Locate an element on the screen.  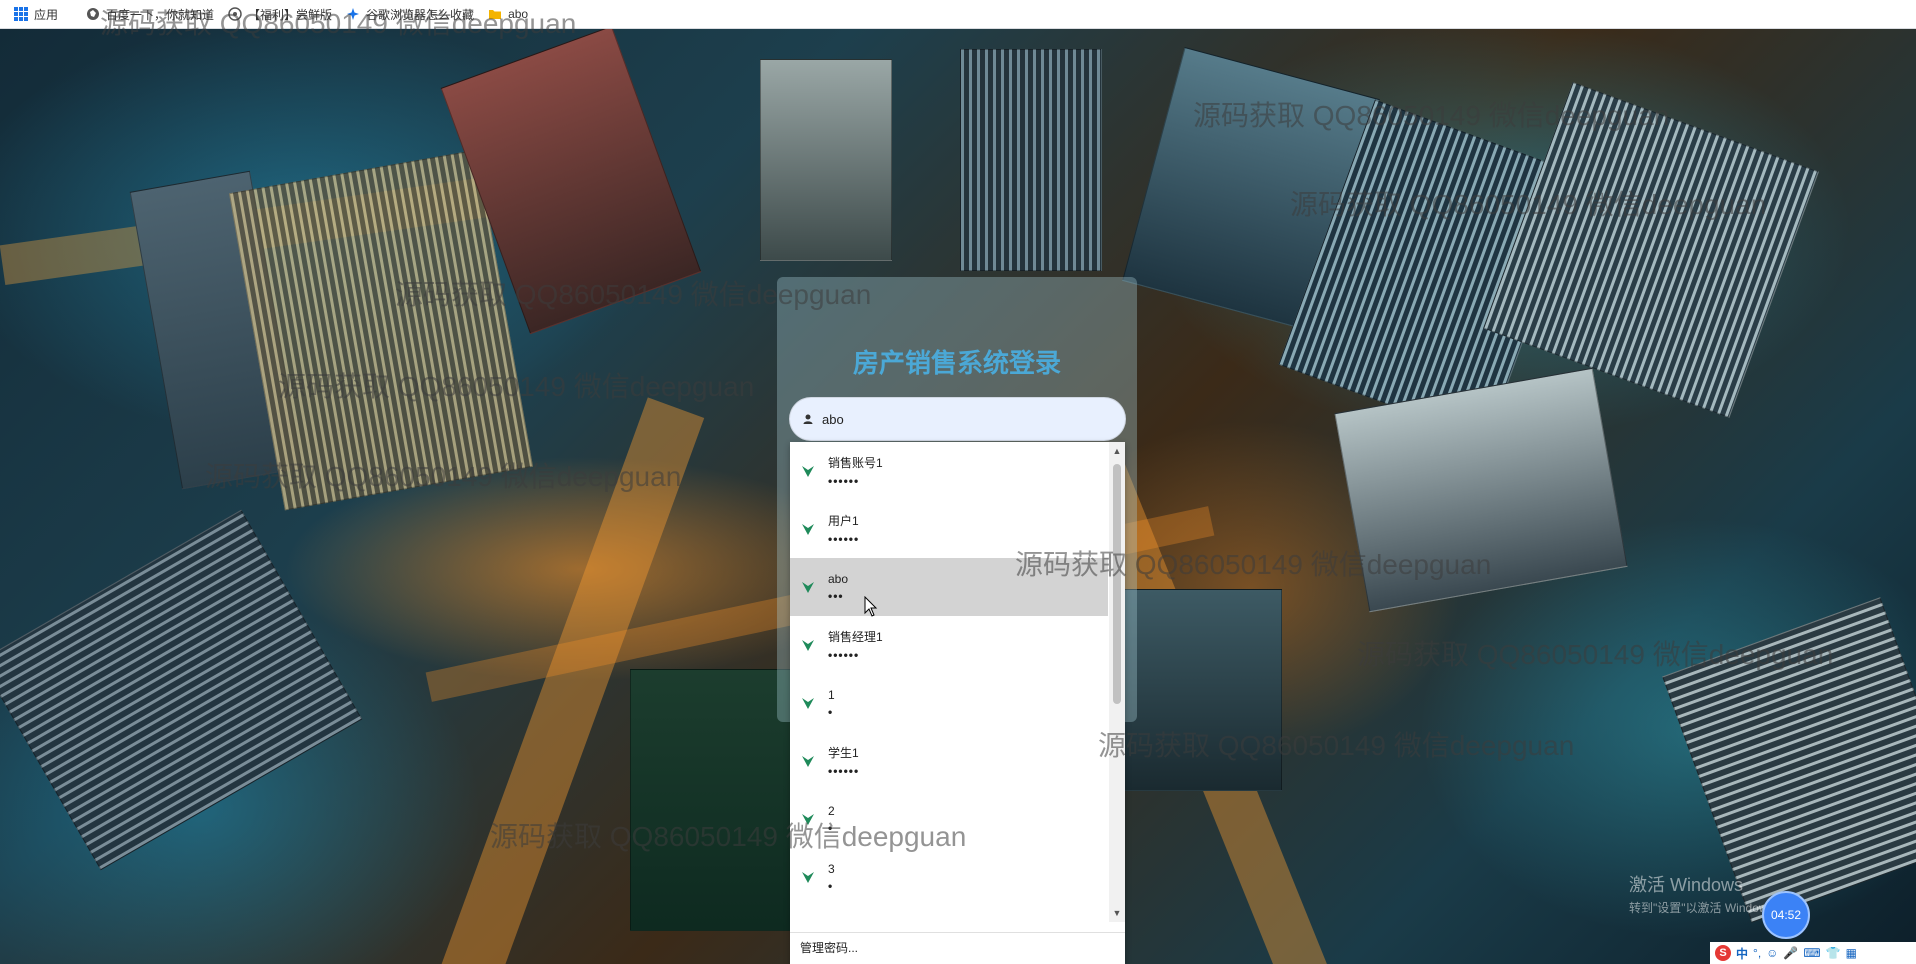
punctuation-icon: °, is located at coordinates (1757, 953).